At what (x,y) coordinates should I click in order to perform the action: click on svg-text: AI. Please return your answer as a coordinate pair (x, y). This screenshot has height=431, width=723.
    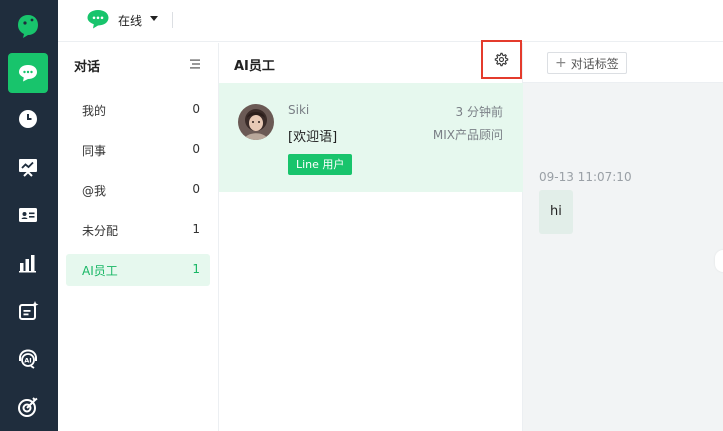
    Looking at the image, I should click on (27, 361).